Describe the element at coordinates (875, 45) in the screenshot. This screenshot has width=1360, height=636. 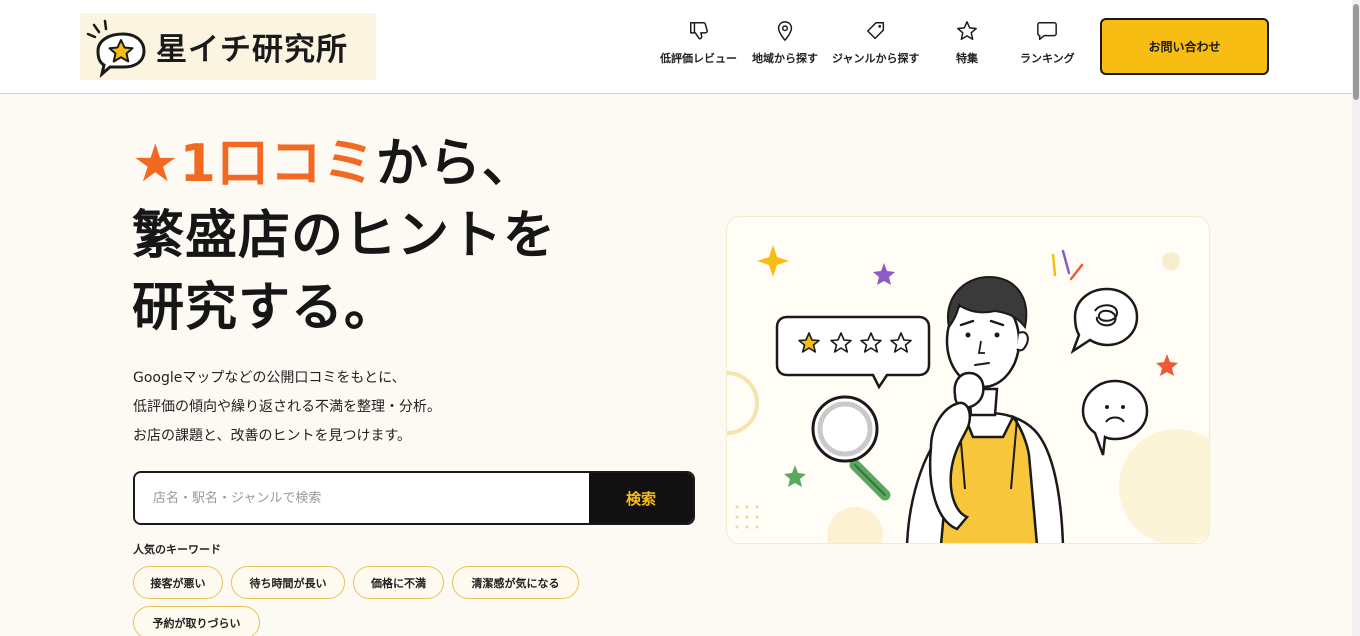
I see `nav-search-by-genre: ジャンルから探す` at that location.